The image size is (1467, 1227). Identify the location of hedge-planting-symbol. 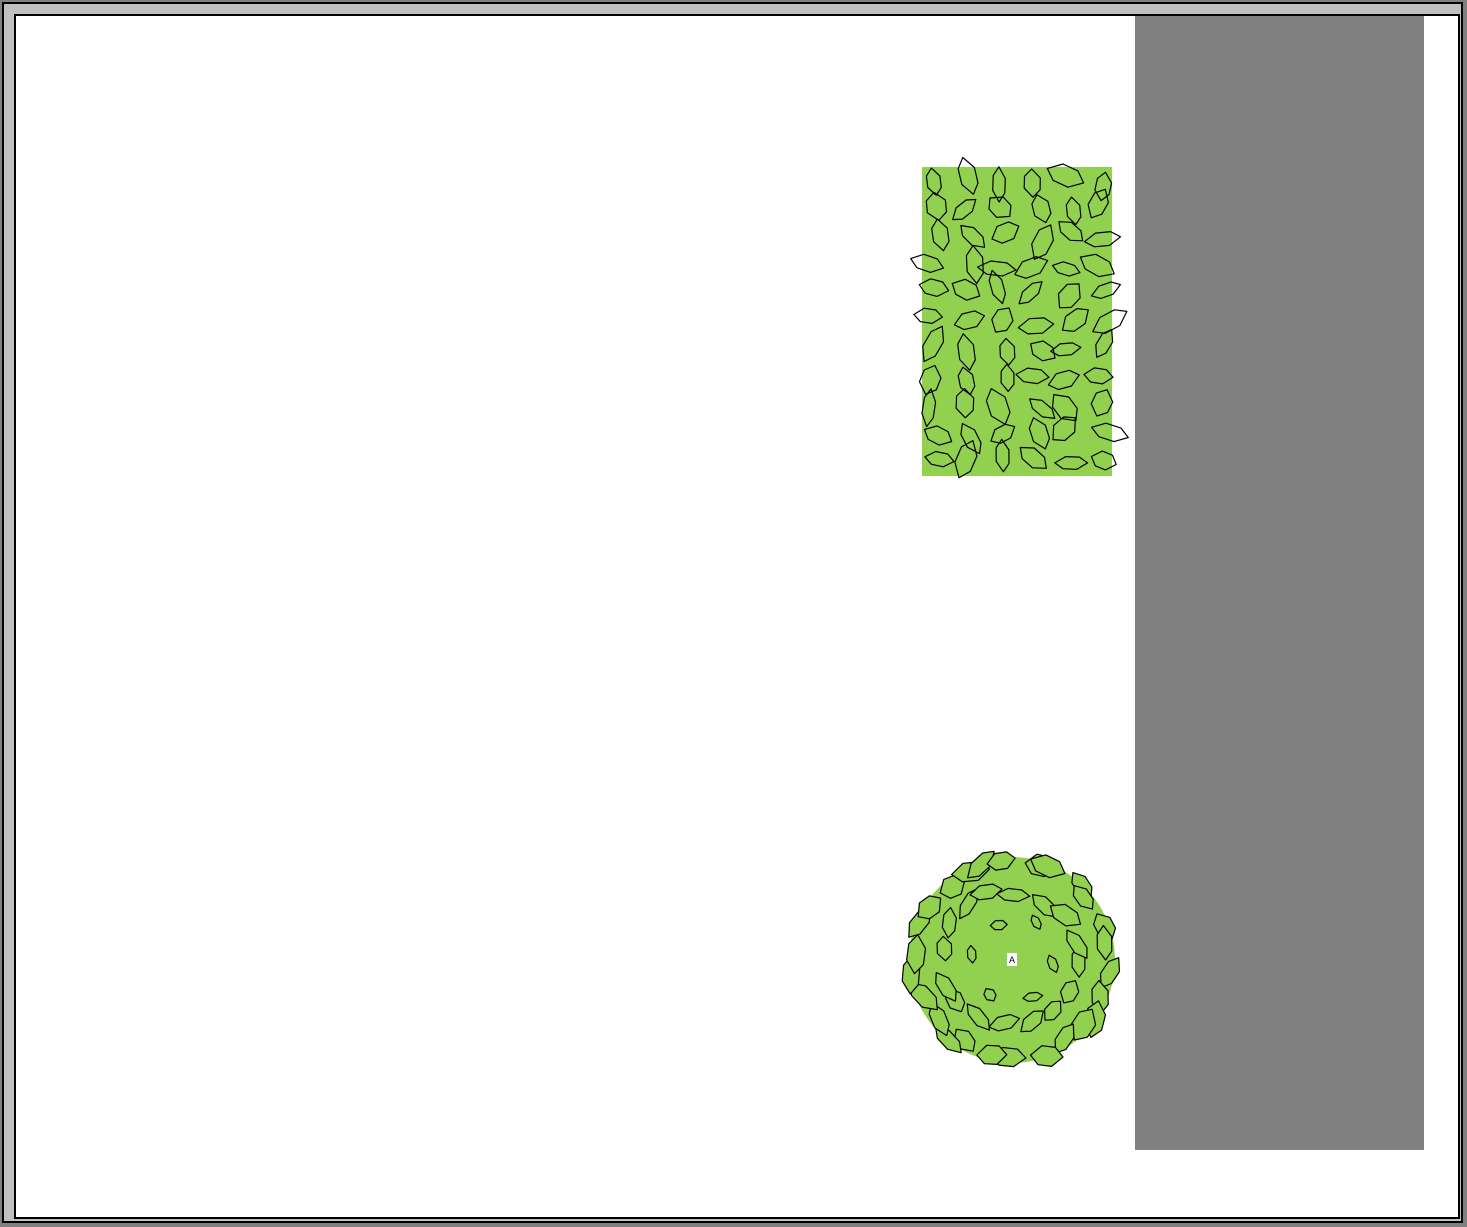
(1019, 317).